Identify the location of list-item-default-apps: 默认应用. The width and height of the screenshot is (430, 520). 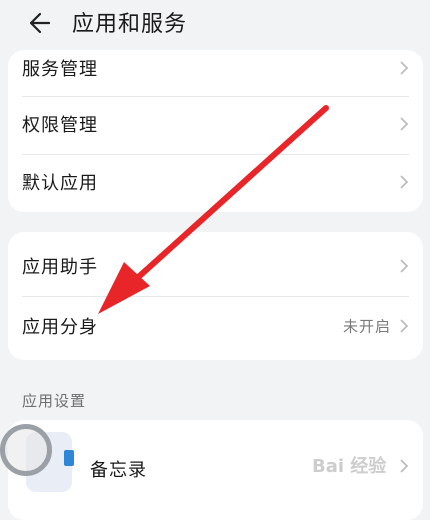
(215, 182).